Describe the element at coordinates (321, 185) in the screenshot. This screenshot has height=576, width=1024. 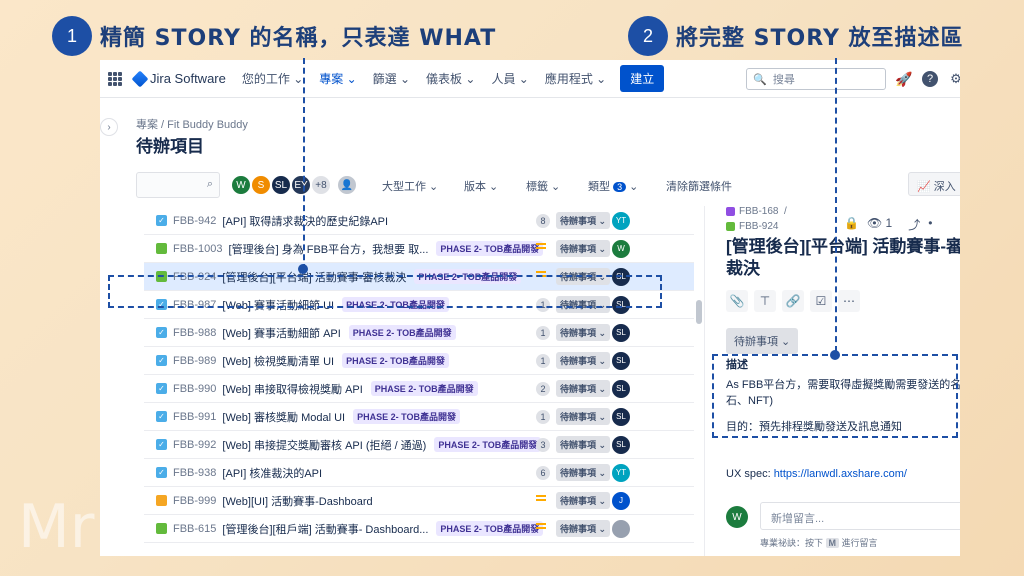
I see `more-avatars: +8` at that location.